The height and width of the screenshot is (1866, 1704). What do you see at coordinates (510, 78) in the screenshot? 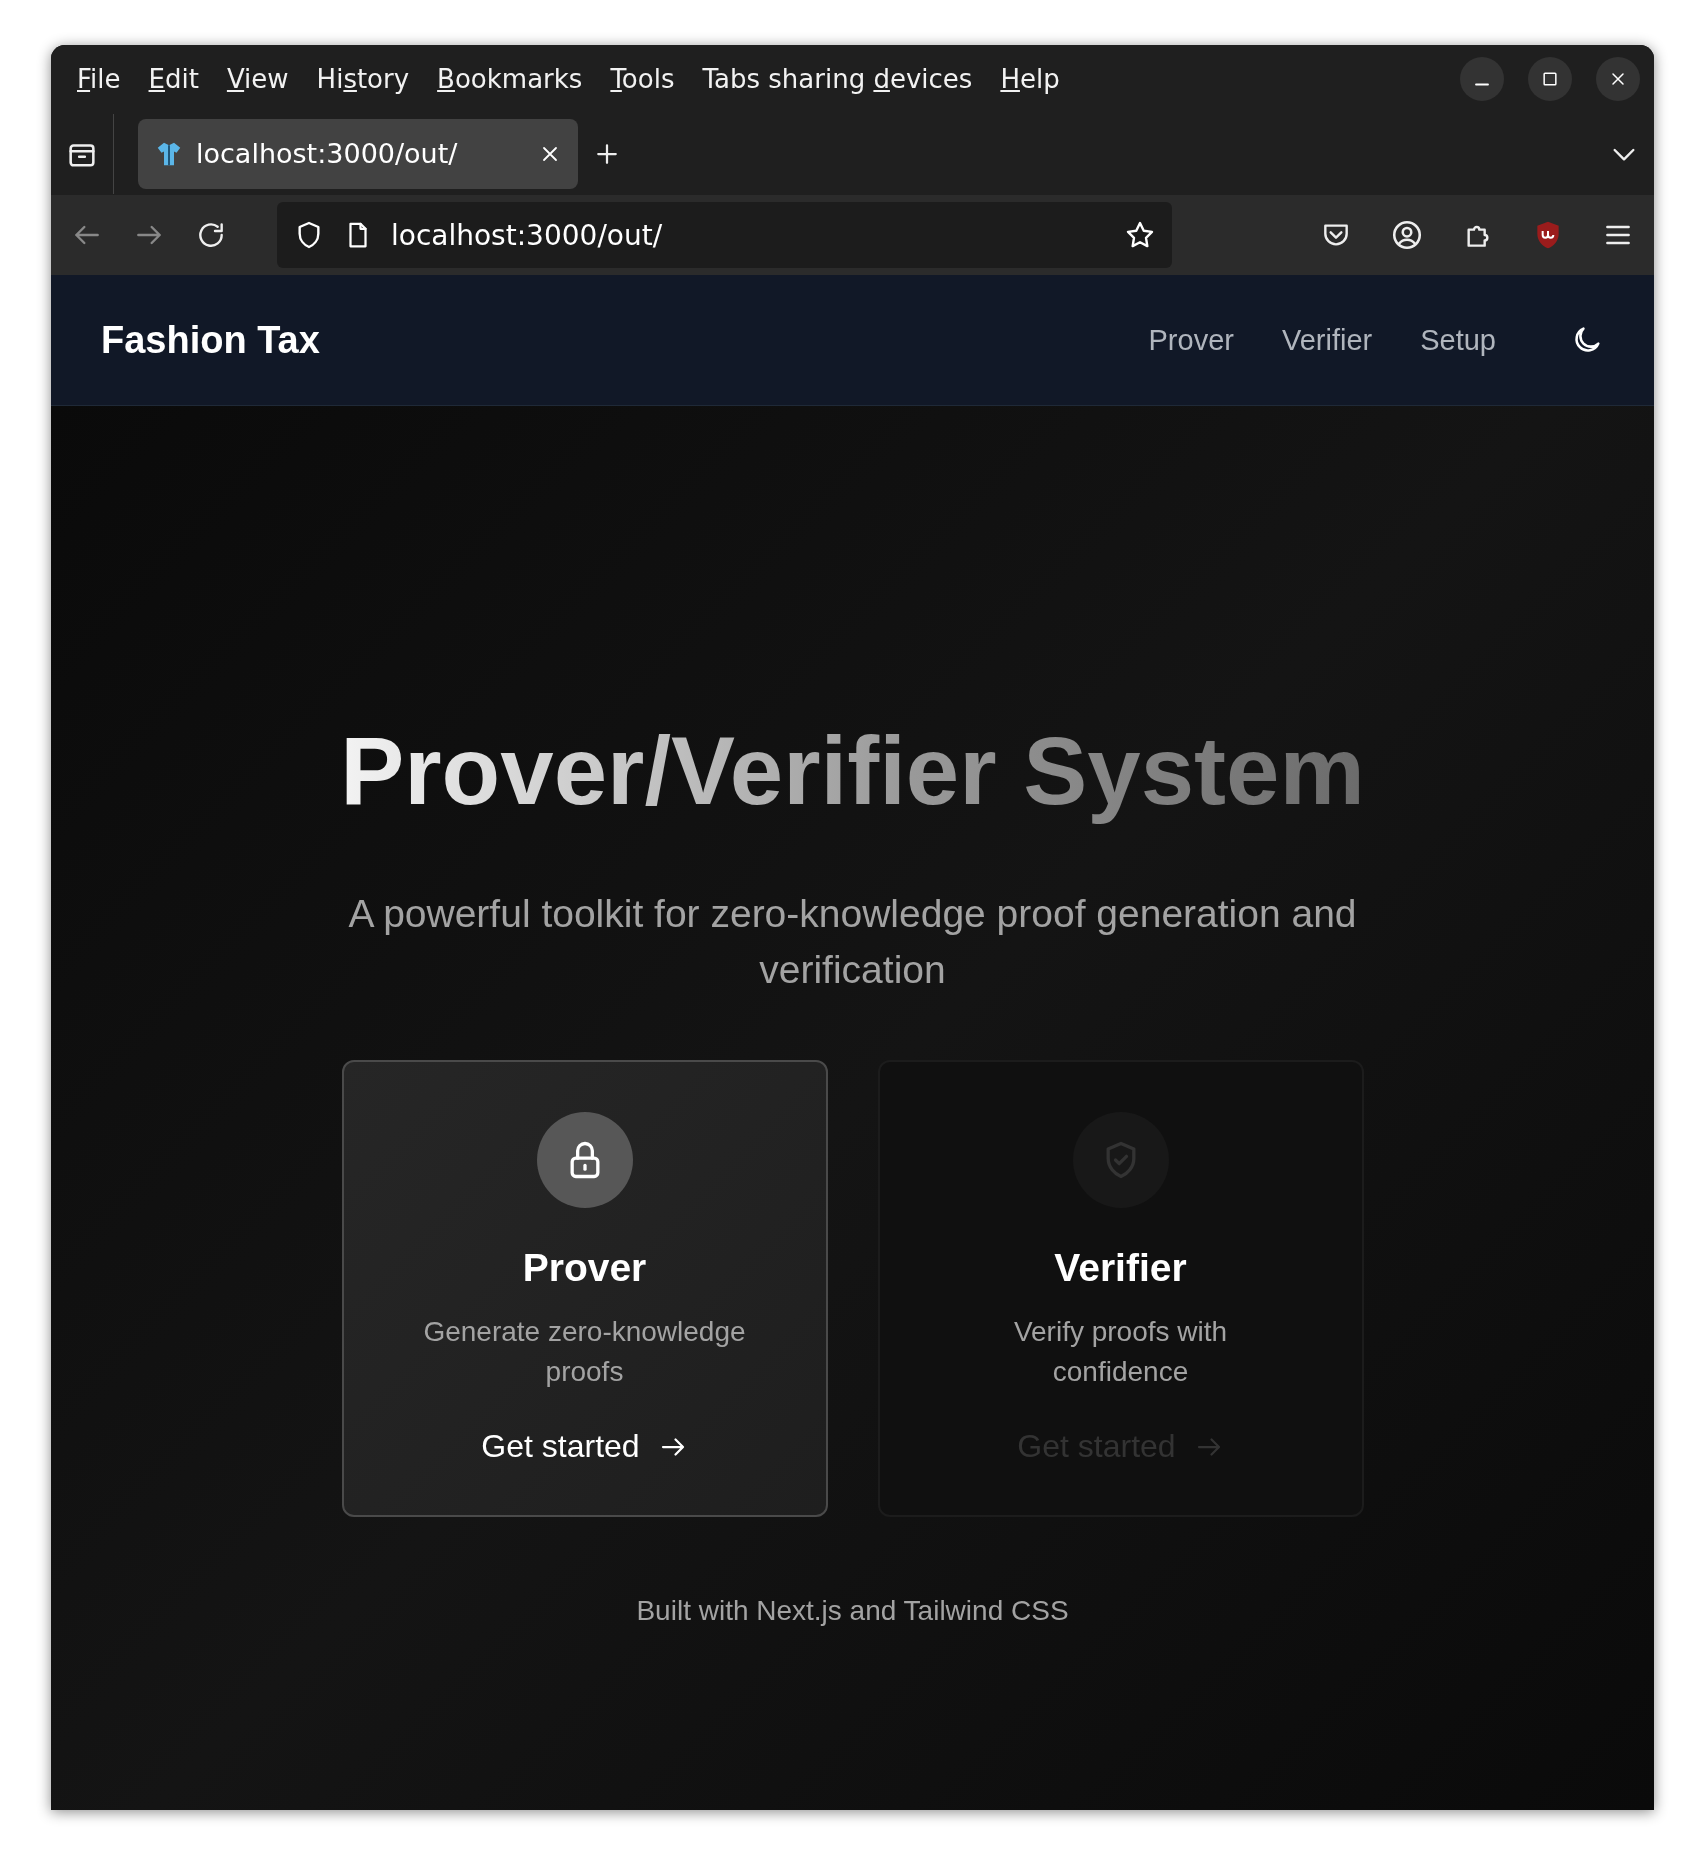
I see `menu-item: Bookmarks` at bounding box center [510, 78].